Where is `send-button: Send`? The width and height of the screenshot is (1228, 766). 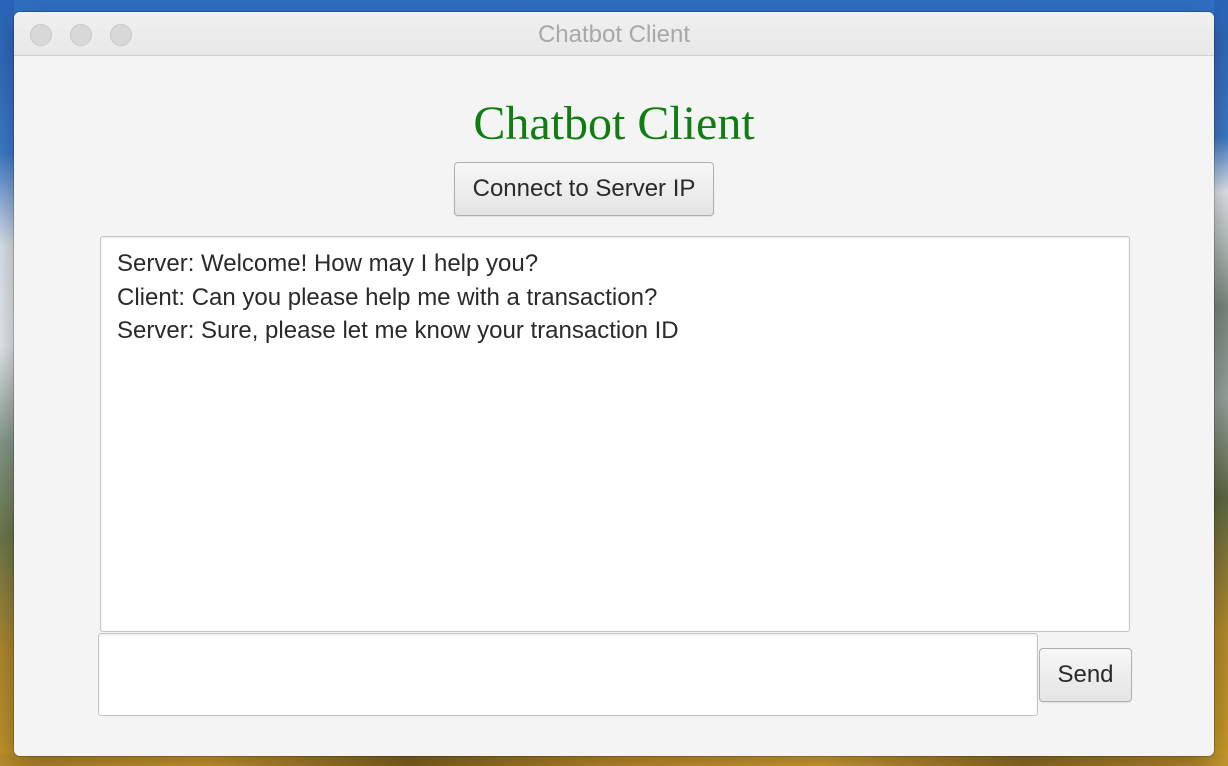 send-button: Send is located at coordinates (1085, 675).